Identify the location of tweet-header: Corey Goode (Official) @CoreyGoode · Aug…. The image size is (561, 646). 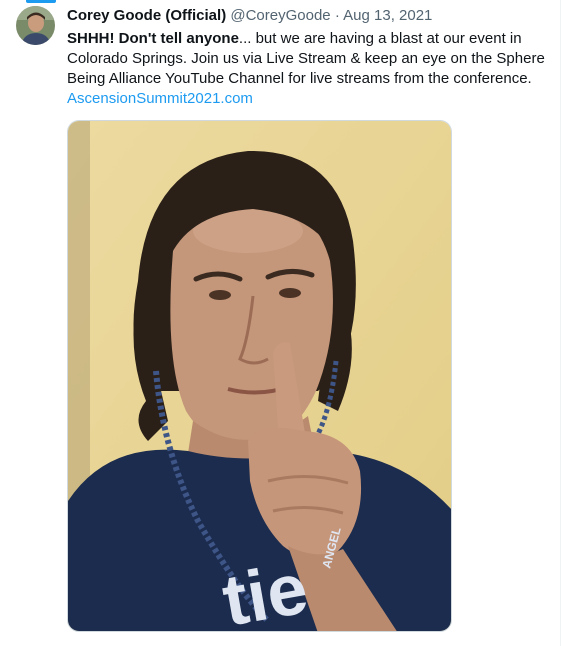
(310, 16).